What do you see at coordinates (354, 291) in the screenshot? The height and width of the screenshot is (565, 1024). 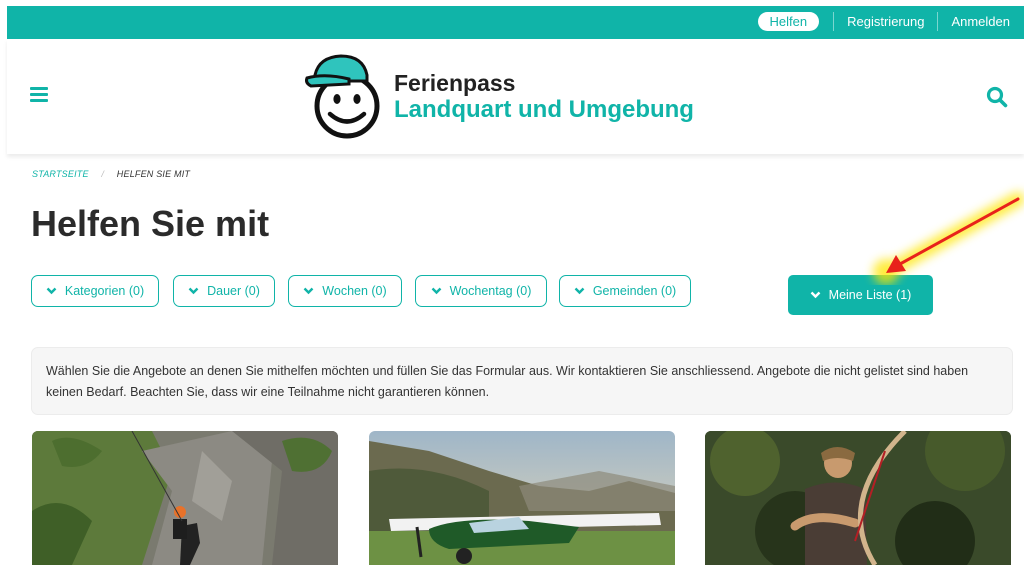 I see `filter-label: Wochen (0)` at bounding box center [354, 291].